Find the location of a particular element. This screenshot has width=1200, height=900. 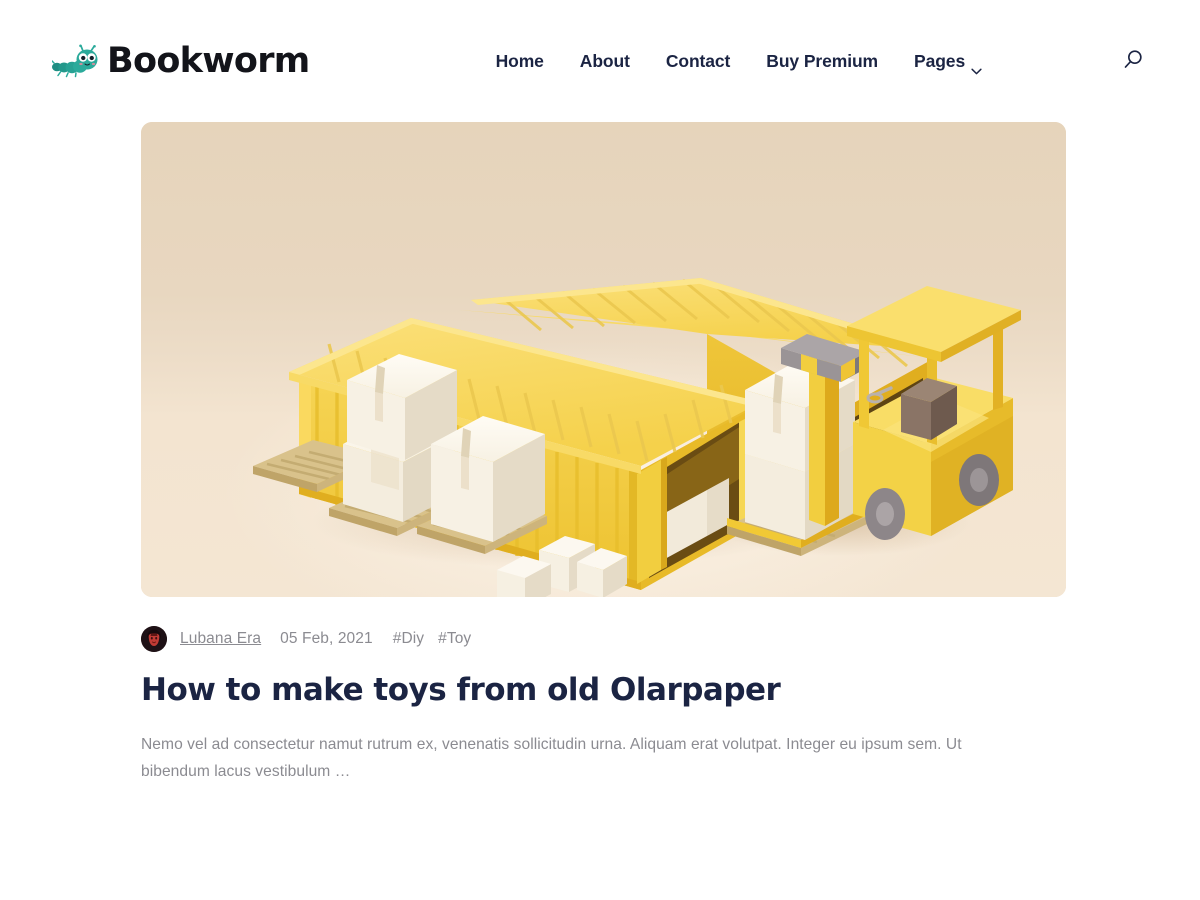

nav-item-contact: Contact is located at coordinates (698, 61).